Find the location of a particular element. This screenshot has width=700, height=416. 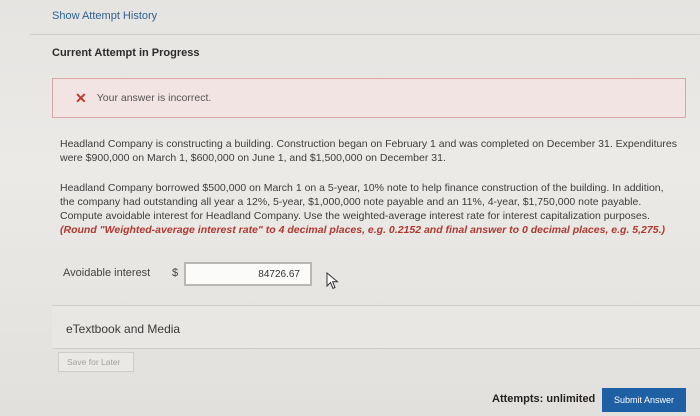

save-for-later-button: Save for Later is located at coordinates (96, 362).